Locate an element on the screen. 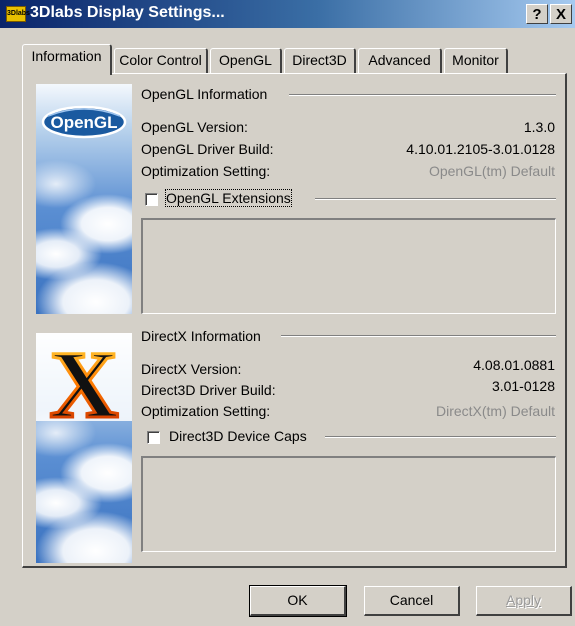 Image resolution: width=575 pixels, height=626 pixels. close-button: X is located at coordinates (561, 14).